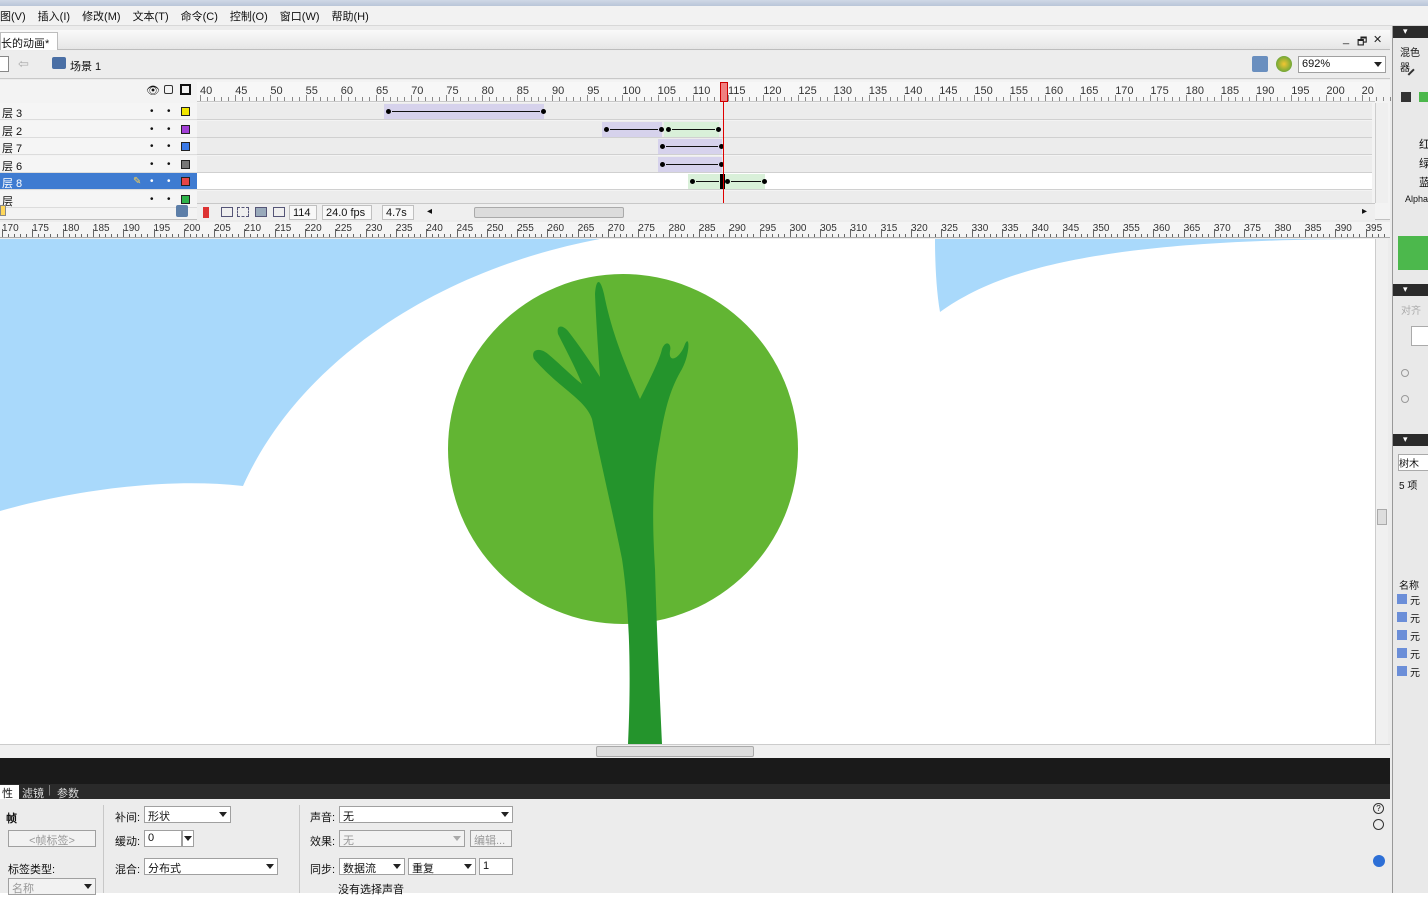 This screenshot has height=897, width=1428. Describe the element at coordinates (724, 92) in the screenshot. I see `playhead` at that location.